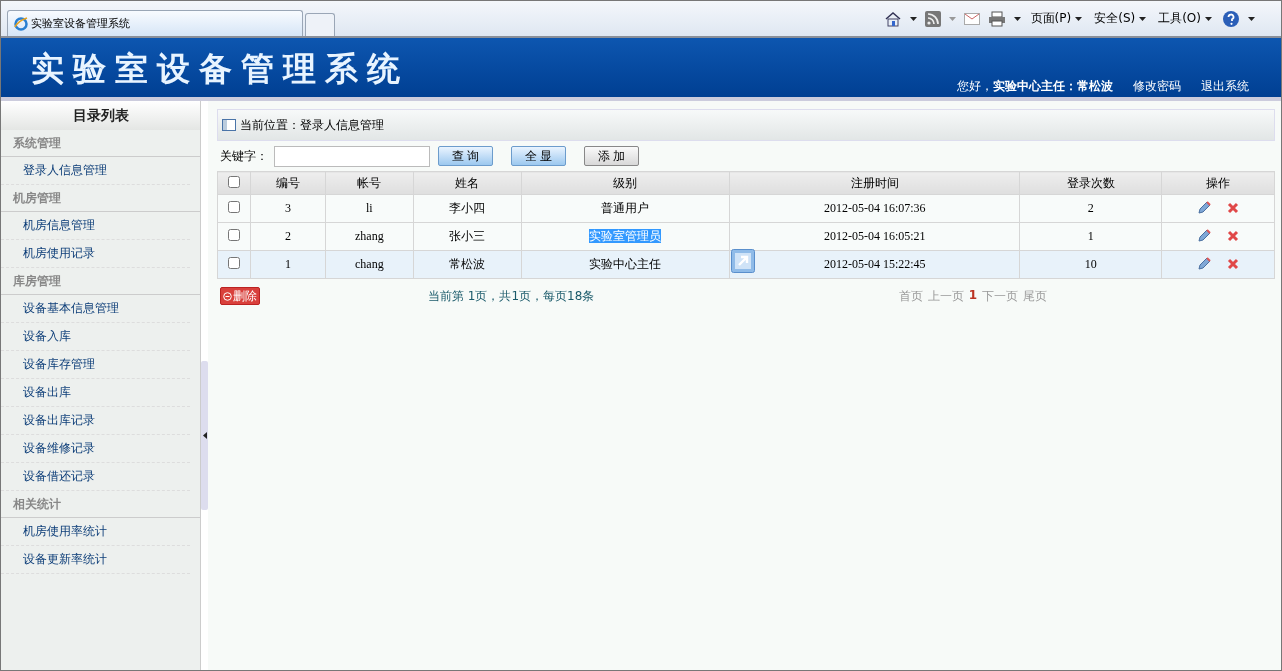 This screenshot has height=671, width=1282. I want to click on table-cell: 实验中心主任, so click(625, 264).